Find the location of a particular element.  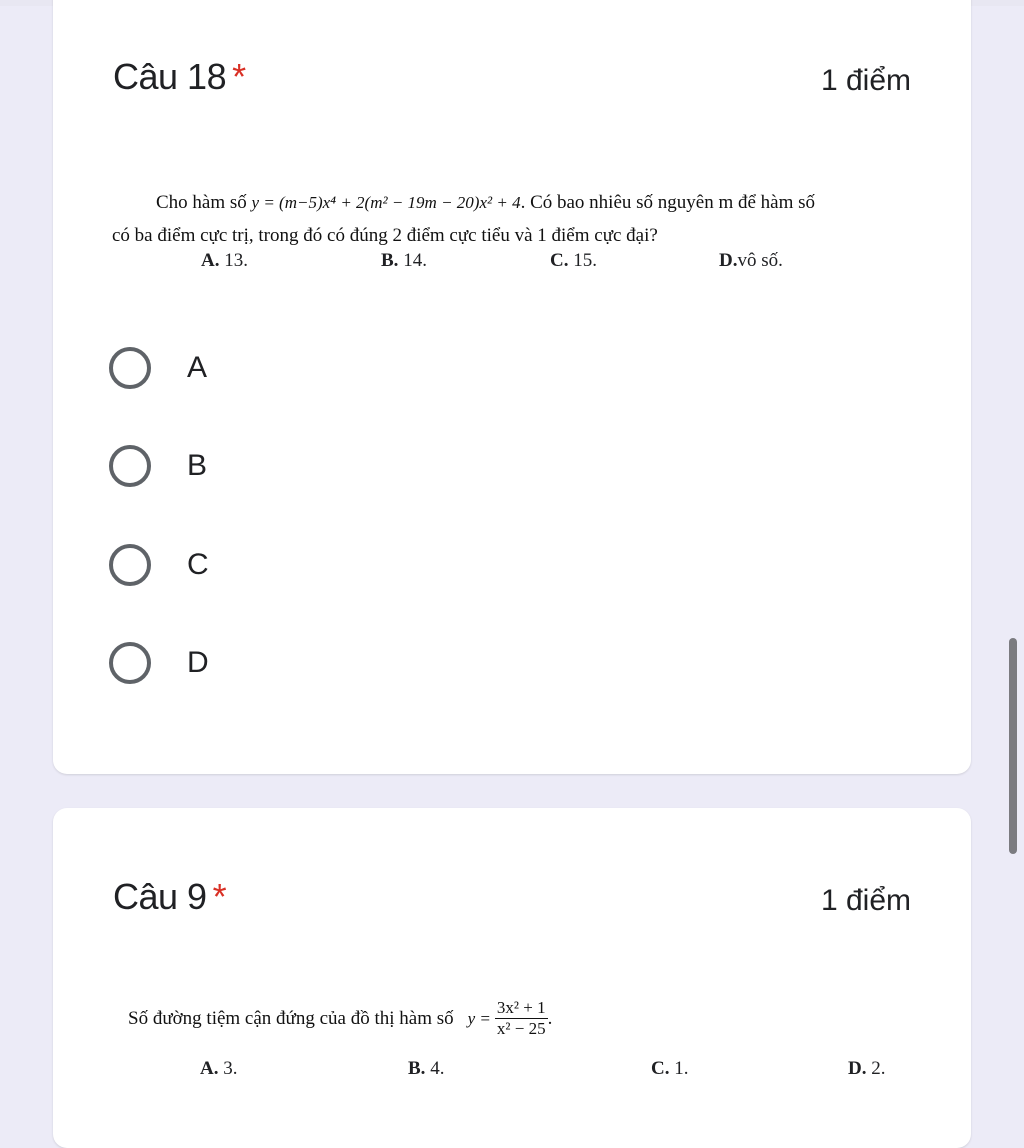

problem-text-suffix: . Có bao nhiêu số nguyên m để hàm số is located at coordinates (668, 202).